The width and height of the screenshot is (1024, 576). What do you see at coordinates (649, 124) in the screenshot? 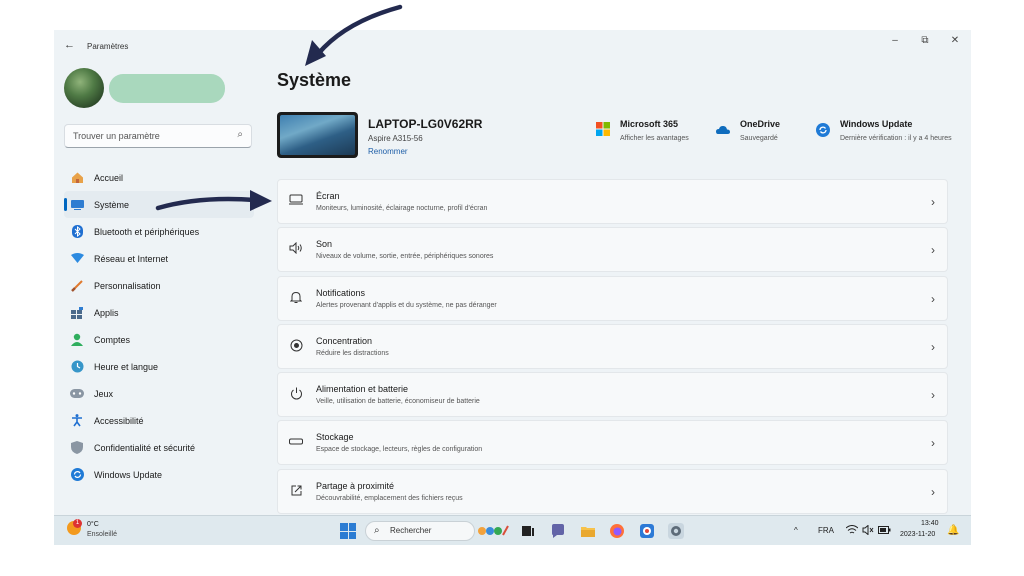
I see `status-title: Microsoft 365` at bounding box center [649, 124].